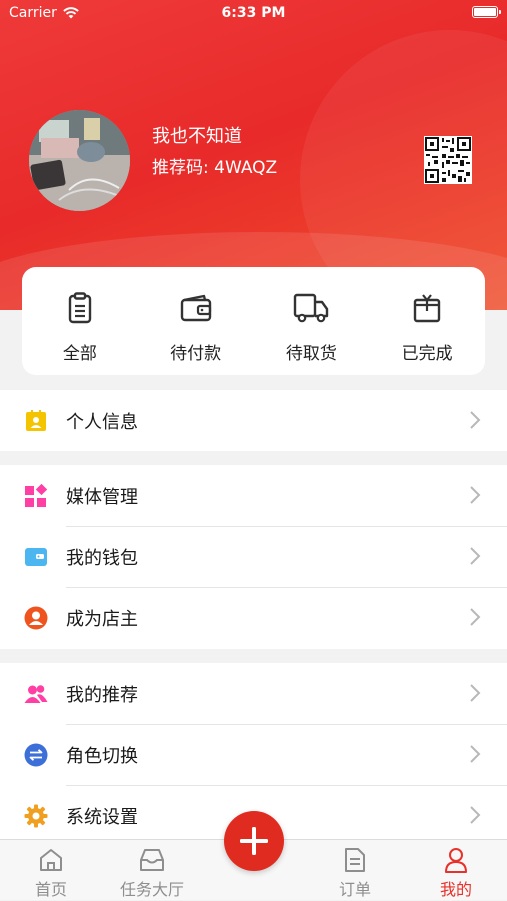 Image resolution: width=507 pixels, height=901 pixels. I want to click on gear-icon, so click(36, 816).